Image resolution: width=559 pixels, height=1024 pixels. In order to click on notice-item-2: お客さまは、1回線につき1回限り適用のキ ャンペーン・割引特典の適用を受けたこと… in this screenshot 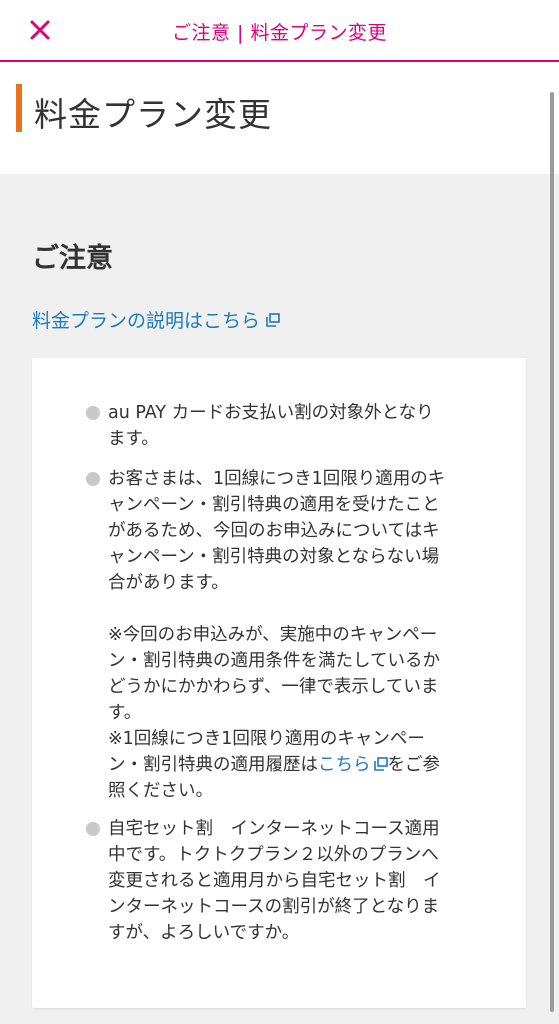, I will do `click(277, 531)`.